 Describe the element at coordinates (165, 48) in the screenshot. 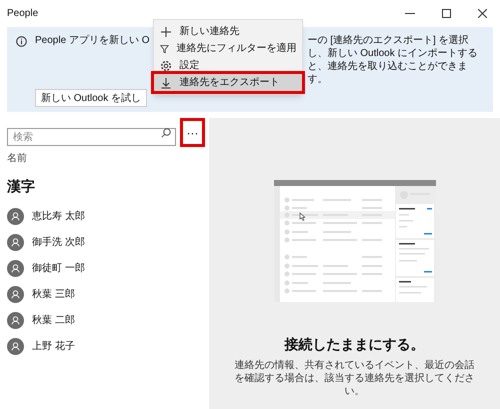

I see `filter-icon` at that location.